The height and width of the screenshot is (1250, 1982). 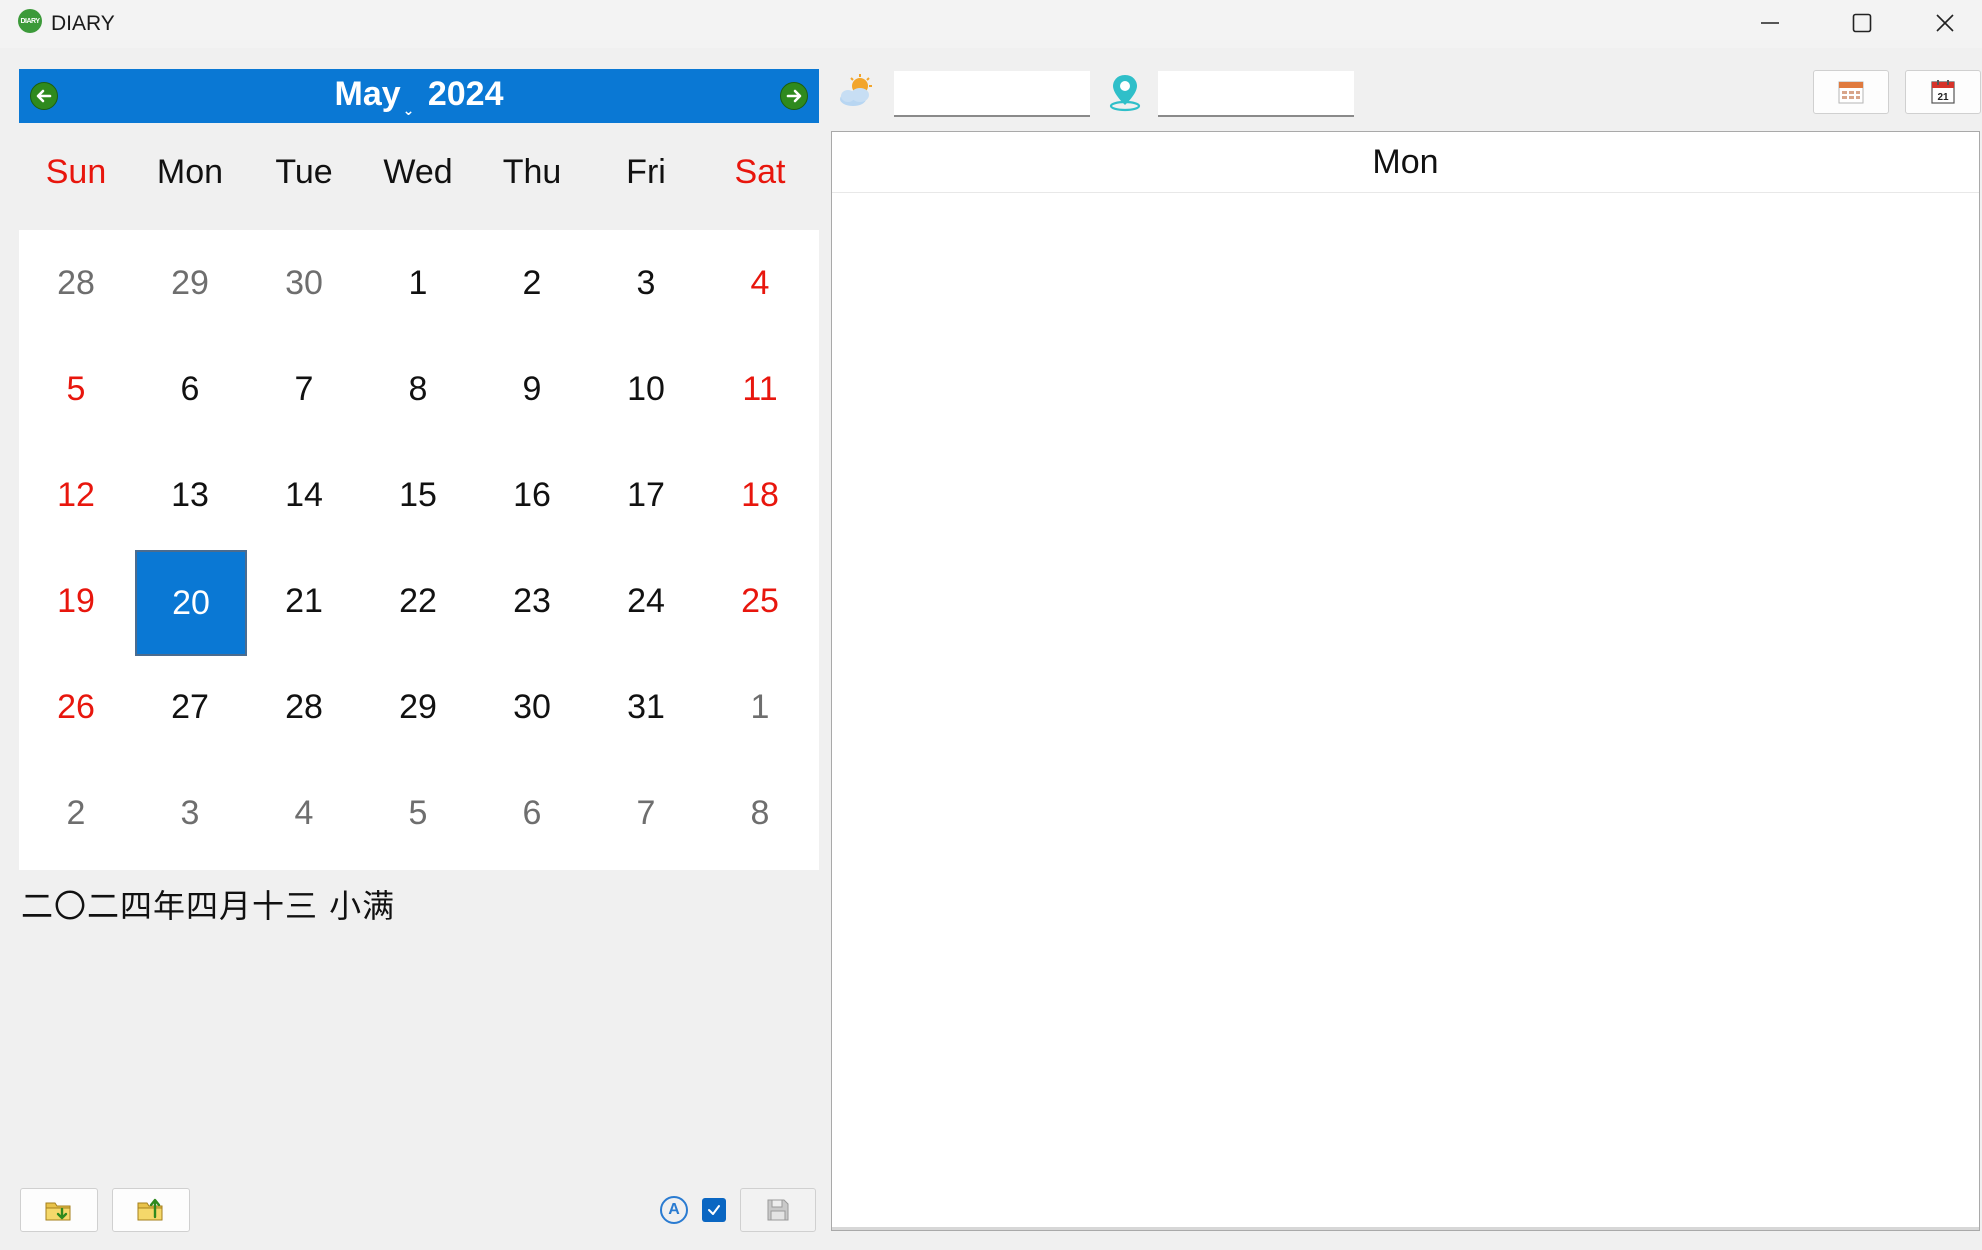 I want to click on minimize-icon, so click(x=1770, y=23).